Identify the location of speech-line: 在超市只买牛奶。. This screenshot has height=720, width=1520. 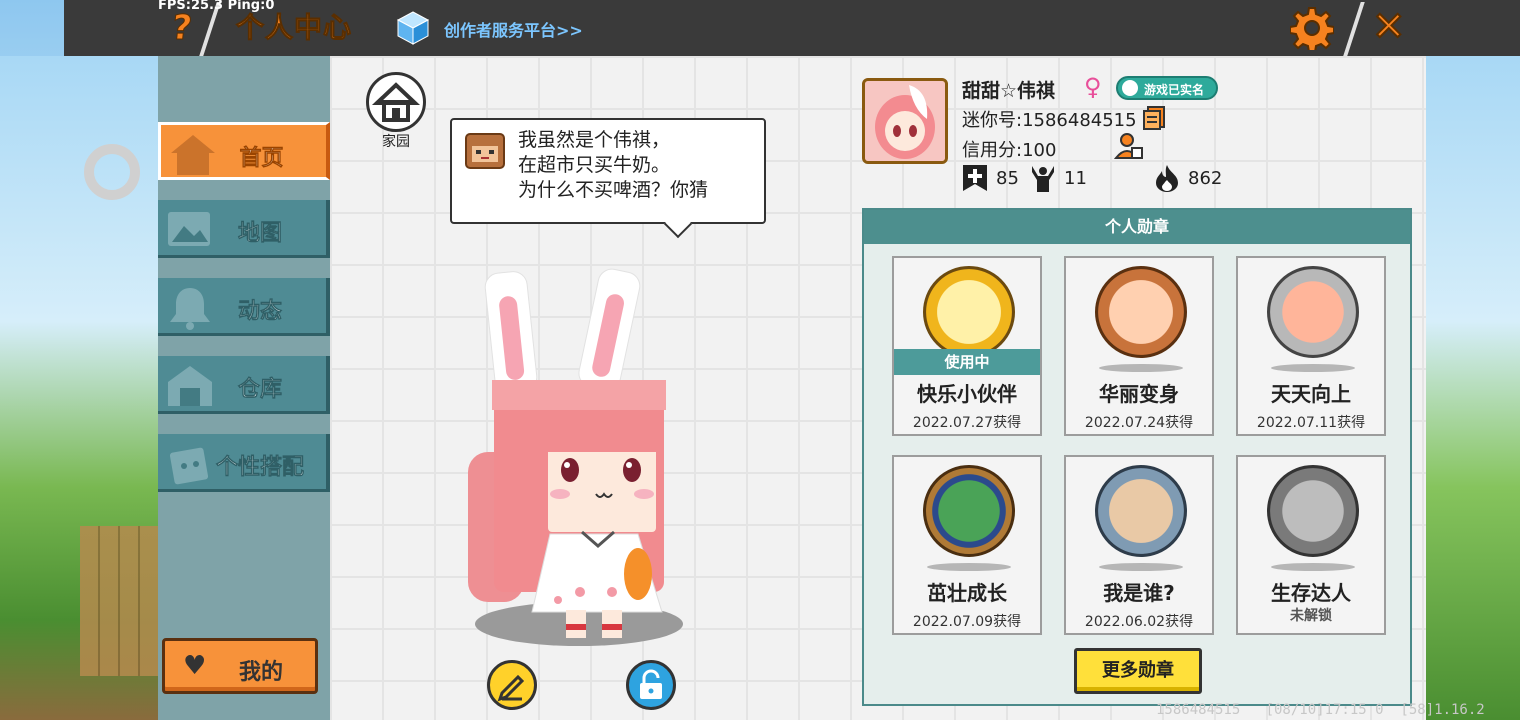
(594, 165).